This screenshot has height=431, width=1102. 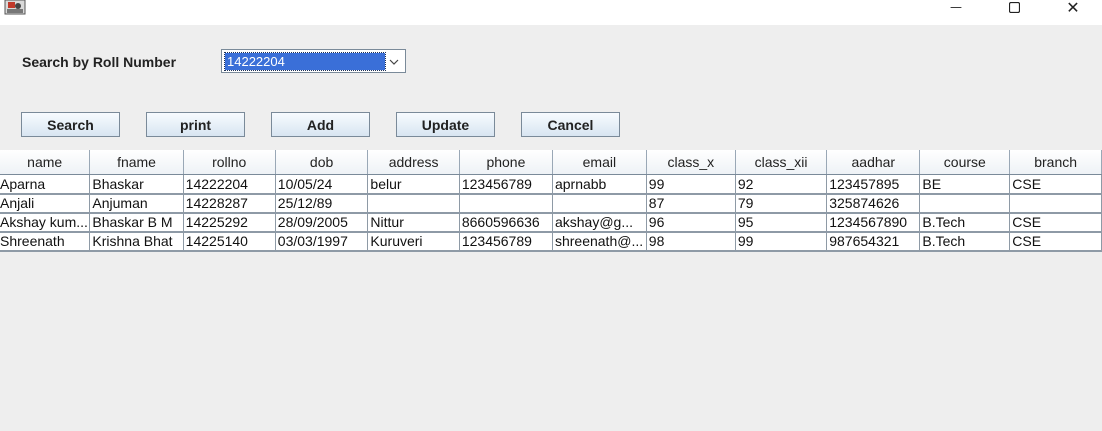 What do you see at coordinates (781, 241) in the screenshot?
I see `table-cell-class-xii: 99` at bounding box center [781, 241].